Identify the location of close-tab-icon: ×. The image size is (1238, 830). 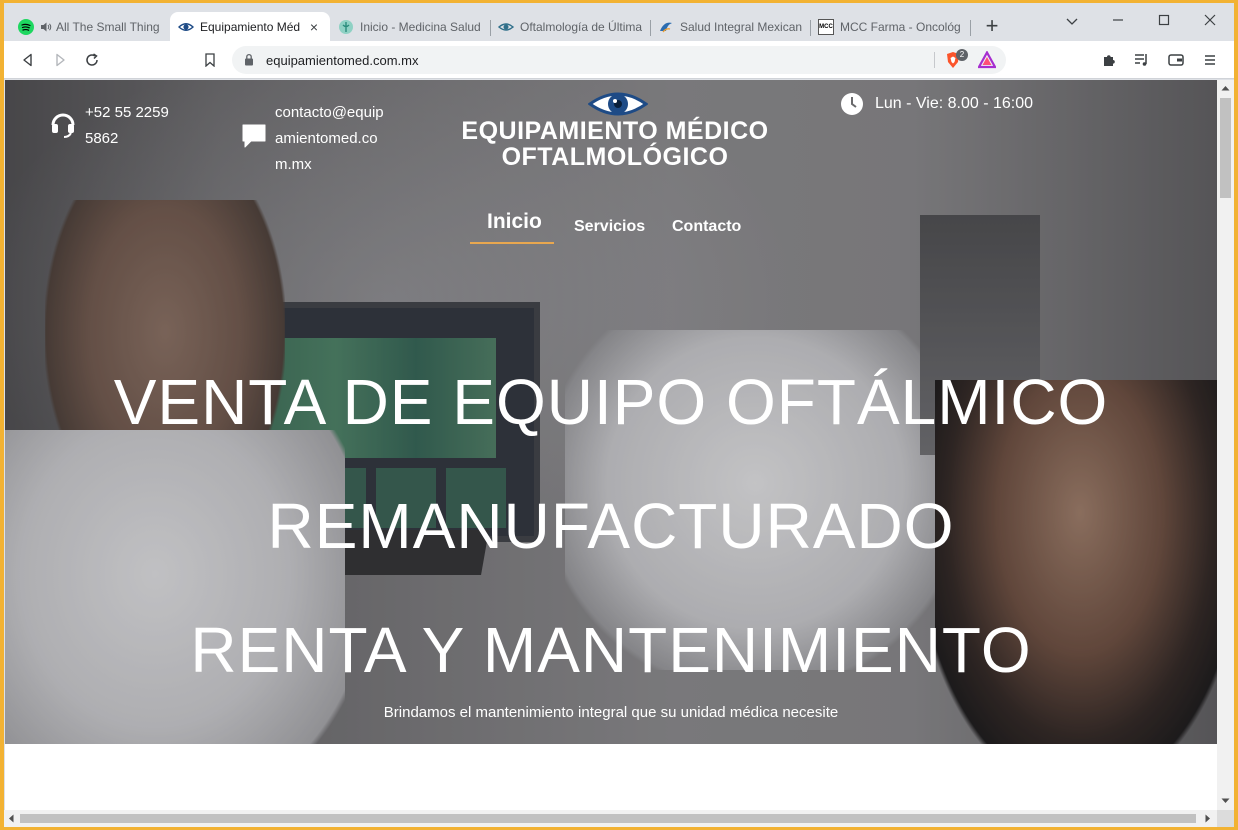
(314, 27).